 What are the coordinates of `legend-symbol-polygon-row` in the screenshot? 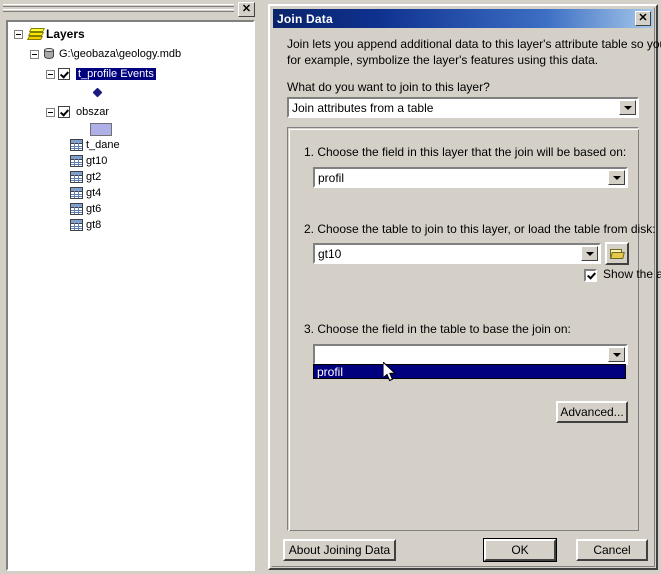 It's located at (102, 129).